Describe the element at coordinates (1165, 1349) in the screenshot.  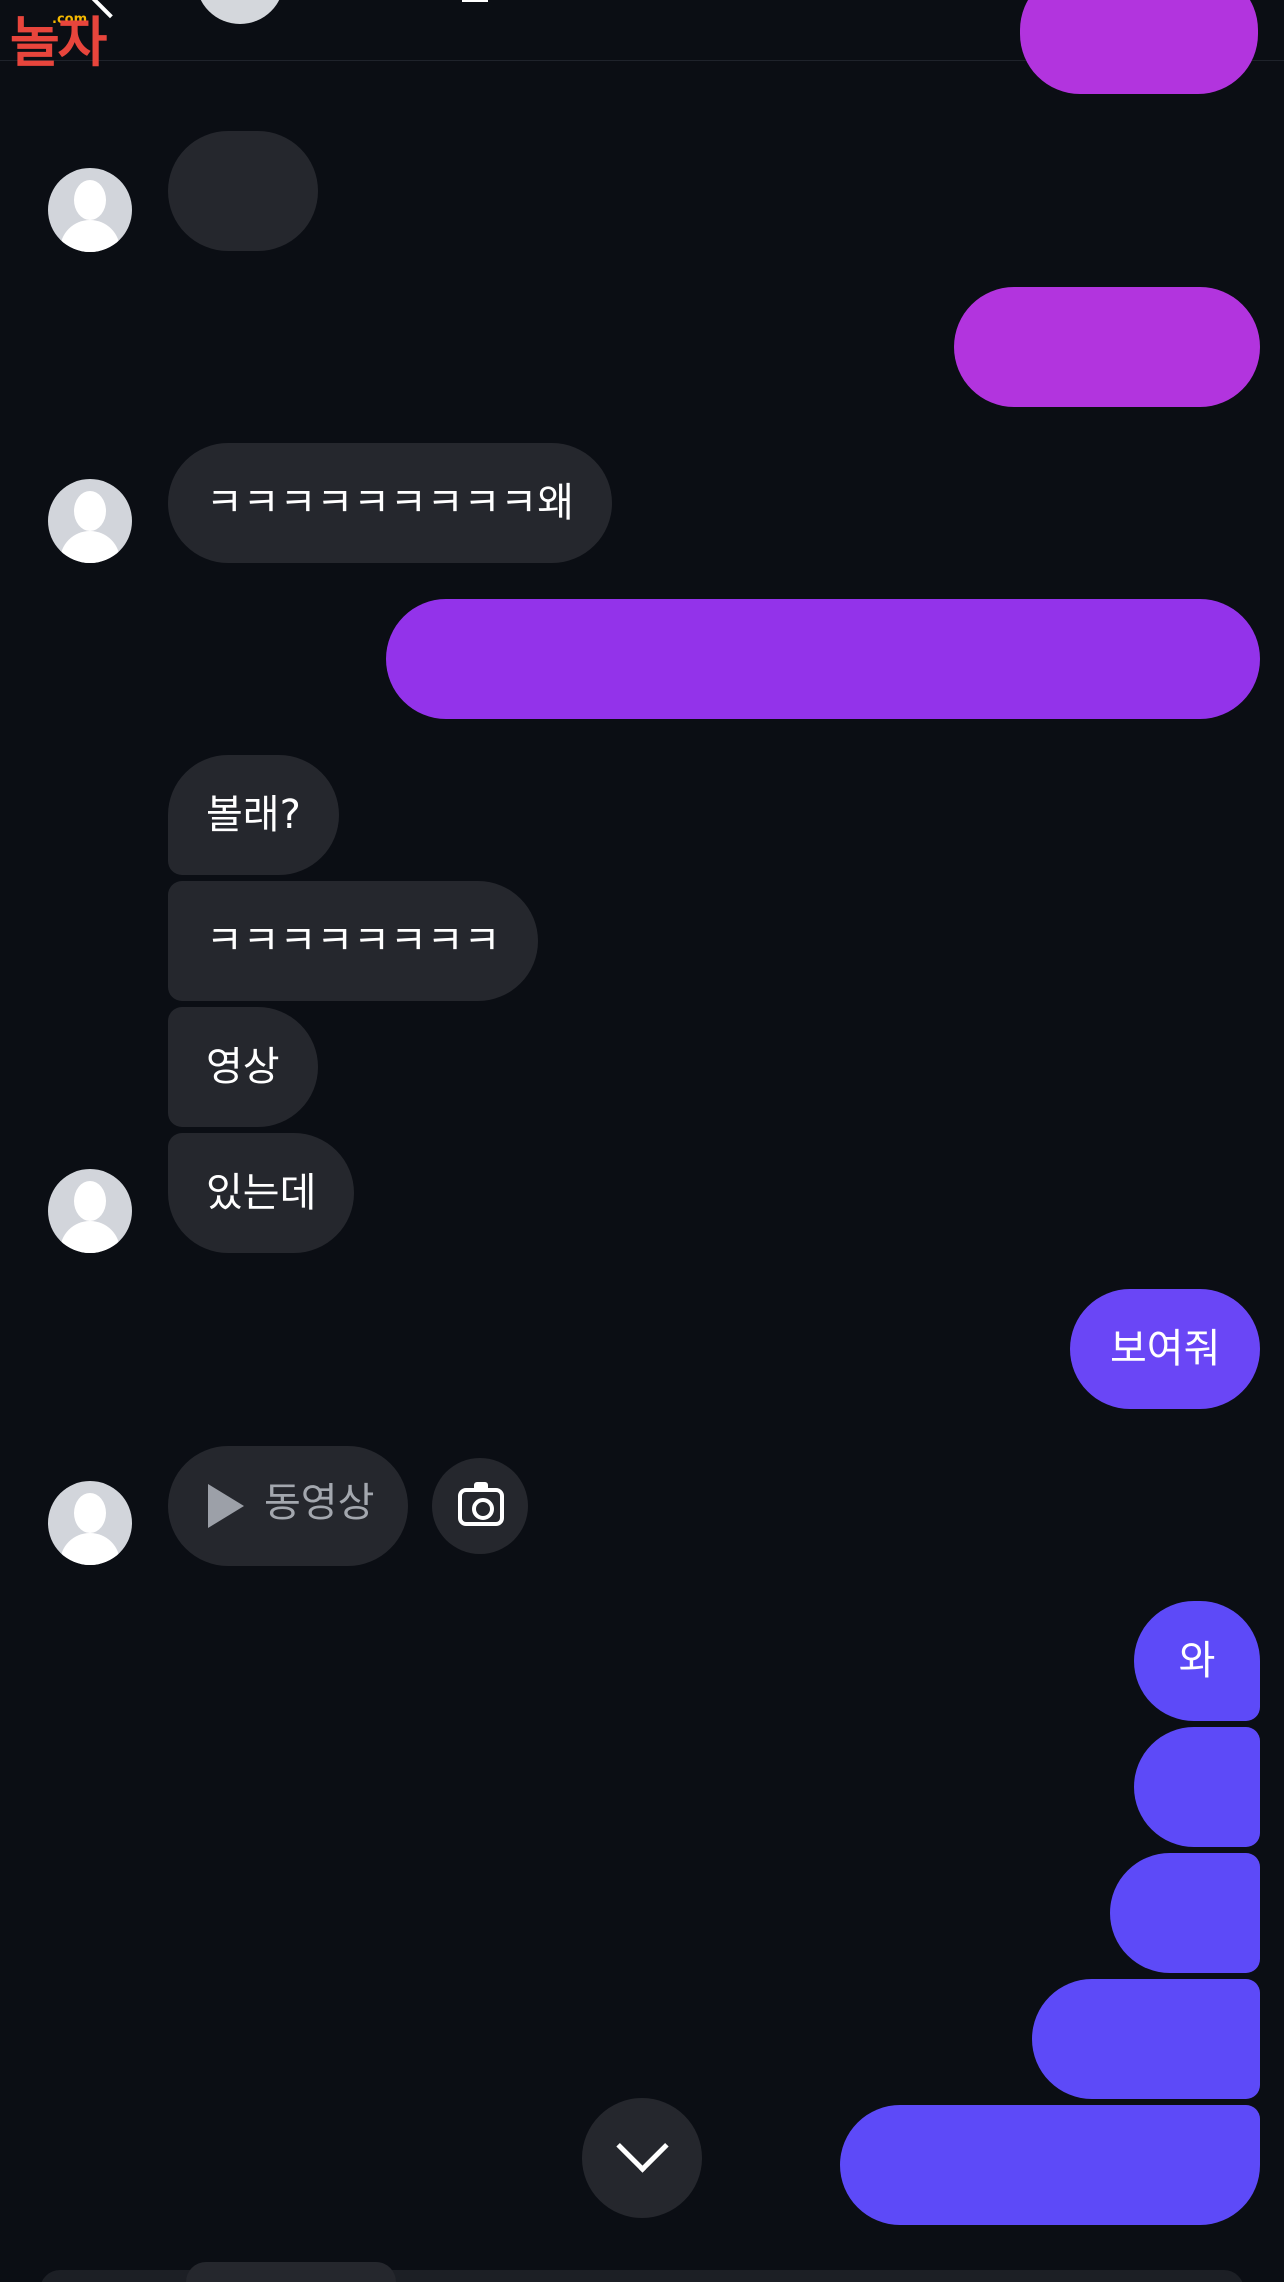
I see `sent-message-bubble: 보여줘` at that location.